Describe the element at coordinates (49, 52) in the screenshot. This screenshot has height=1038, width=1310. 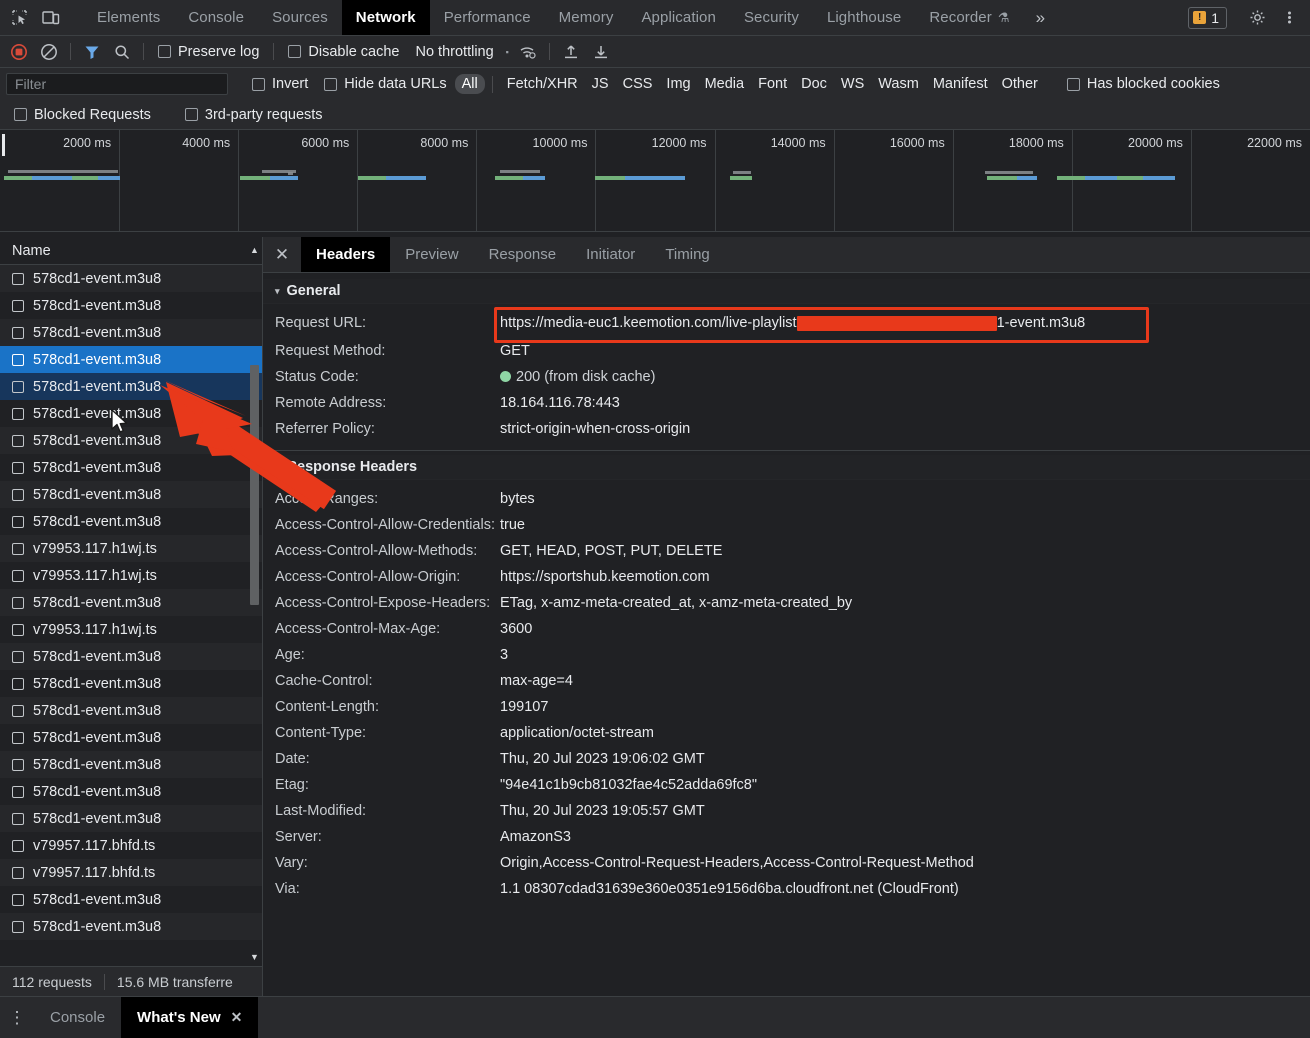
I see `clear-button` at that location.